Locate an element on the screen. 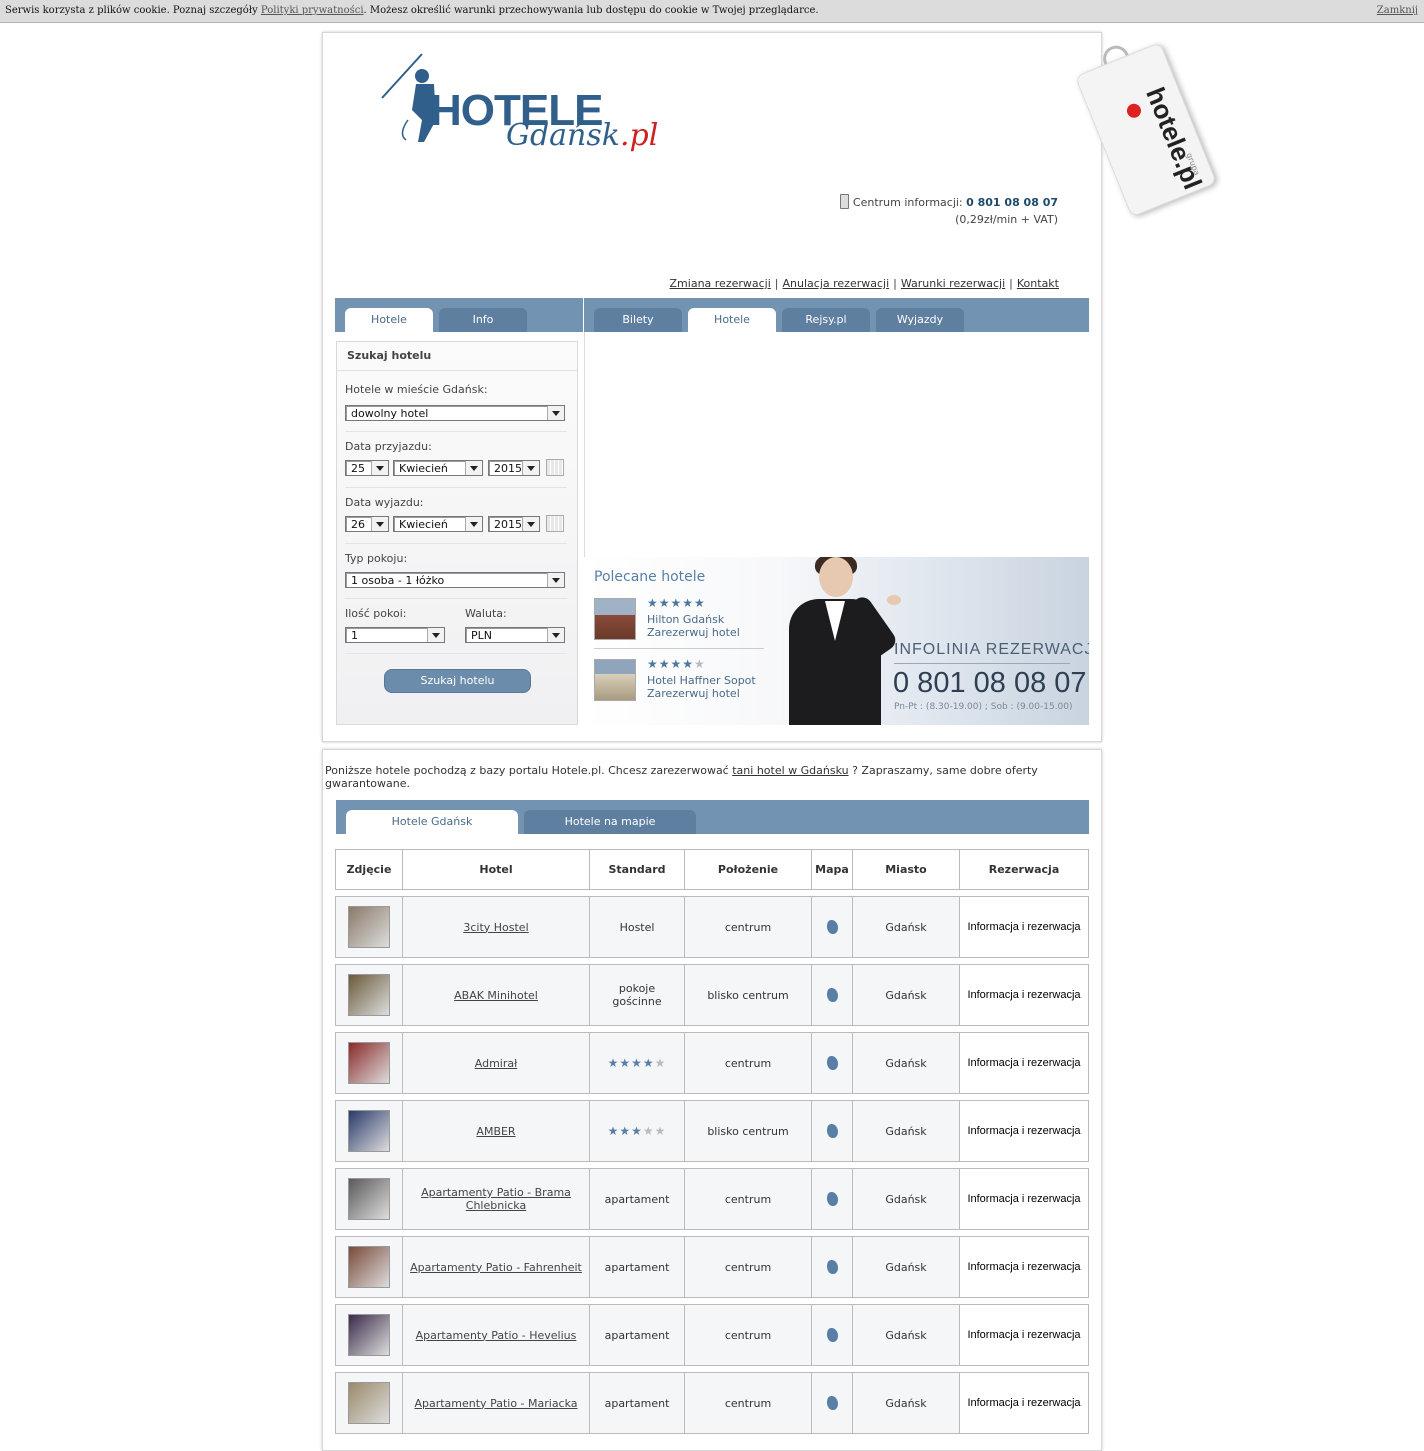  cancel-reservation-link: Anulacja rezerwacji is located at coordinates (836, 283).